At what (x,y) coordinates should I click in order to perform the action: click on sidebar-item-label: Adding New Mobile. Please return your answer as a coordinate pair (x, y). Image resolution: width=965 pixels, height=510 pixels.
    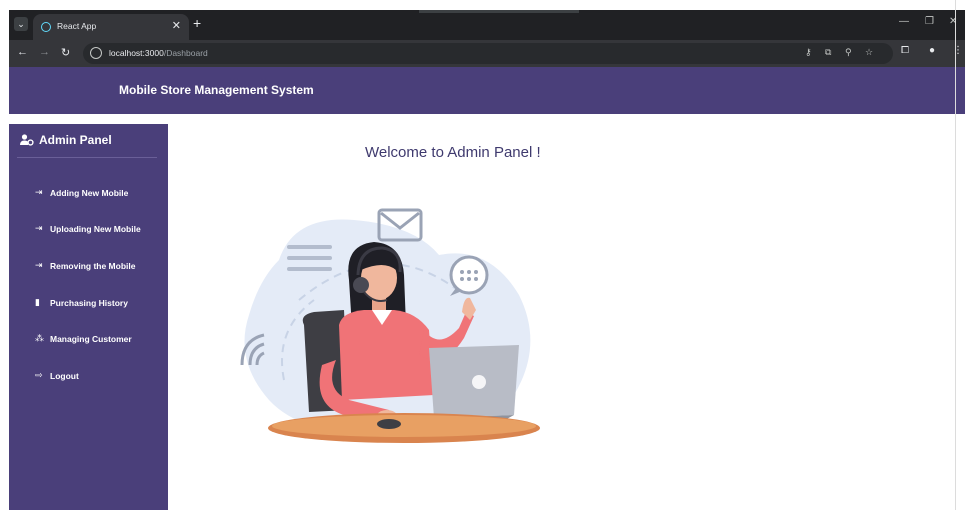
    Looking at the image, I should click on (89, 193).